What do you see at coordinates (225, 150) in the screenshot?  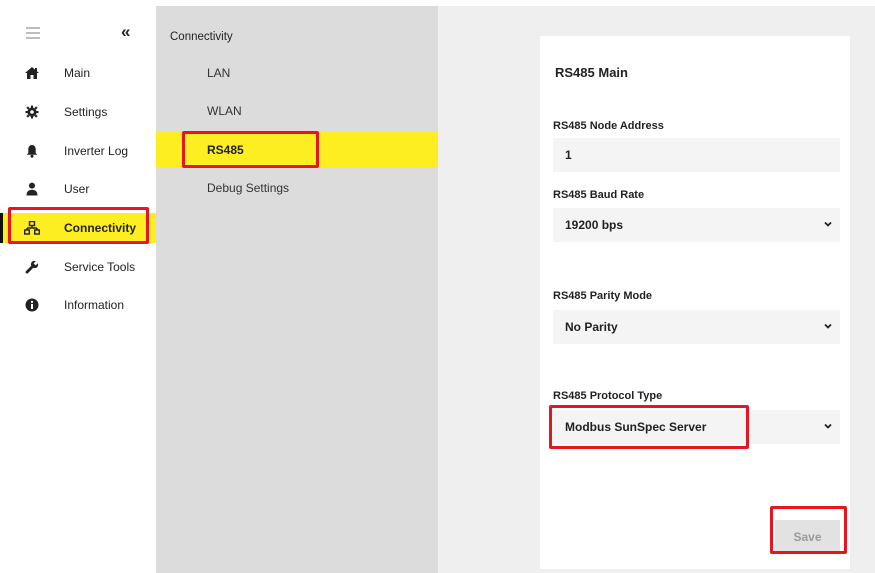 I see `subnav-item-label: RS485` at bounding box center [225, 150].